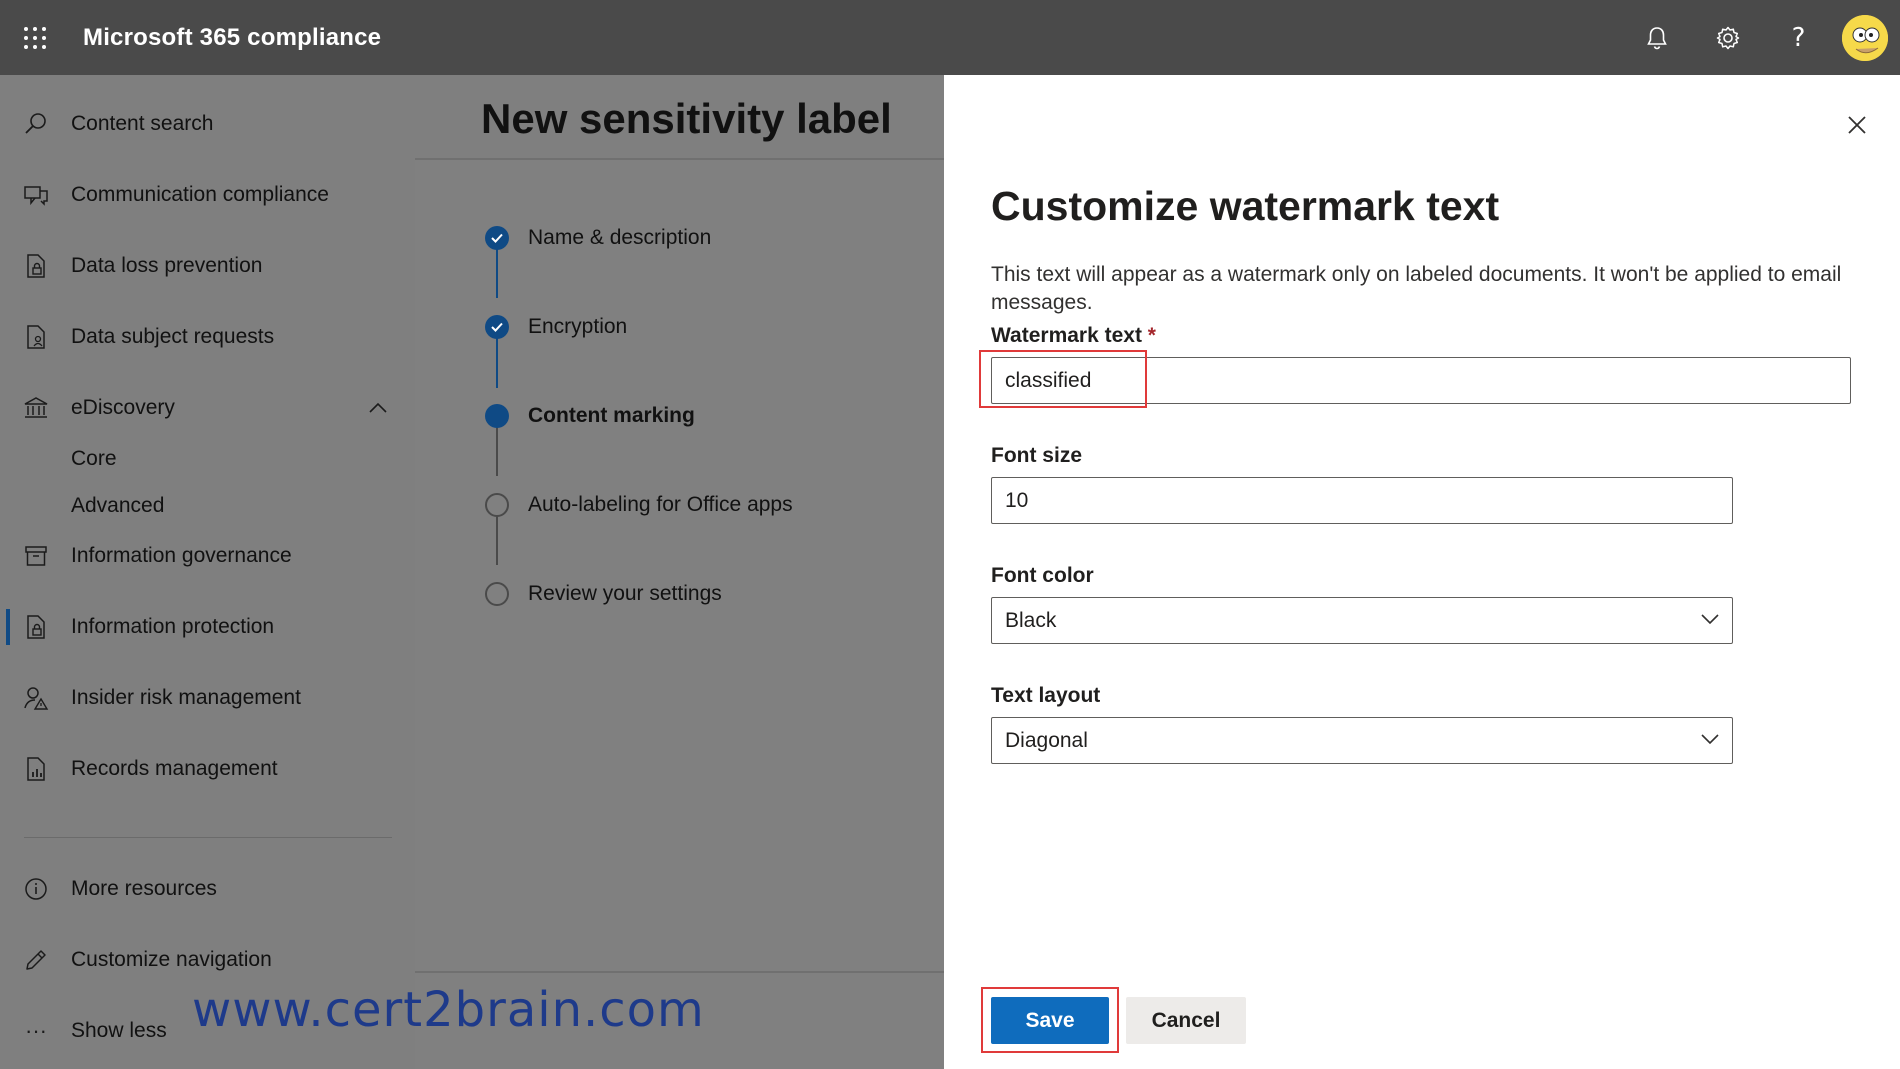 The width and height of the screenshot is (1900, 1069). I want to click on nav-item-information-protection: Information protection, so click(207, 627).